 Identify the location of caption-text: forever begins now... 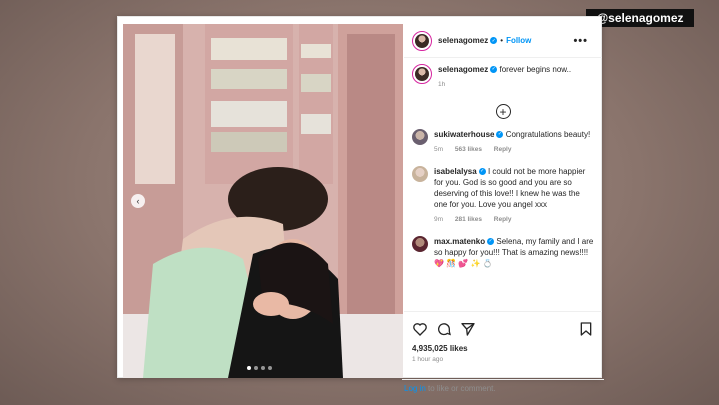
(535, 69).